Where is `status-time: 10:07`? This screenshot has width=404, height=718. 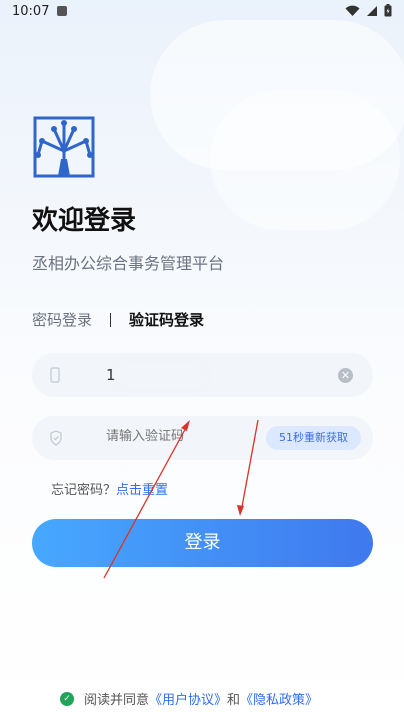
status-time: 10:07 is located at coordinates (31, 11).